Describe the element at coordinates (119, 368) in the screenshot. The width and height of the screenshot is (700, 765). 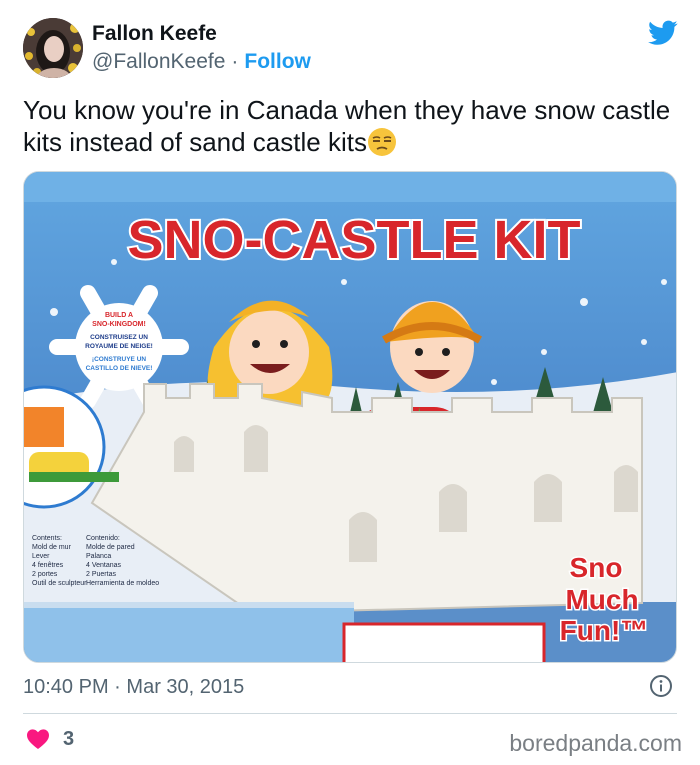
I see `badge-line-6: CASTILLO DE NIEVE!` at that location.